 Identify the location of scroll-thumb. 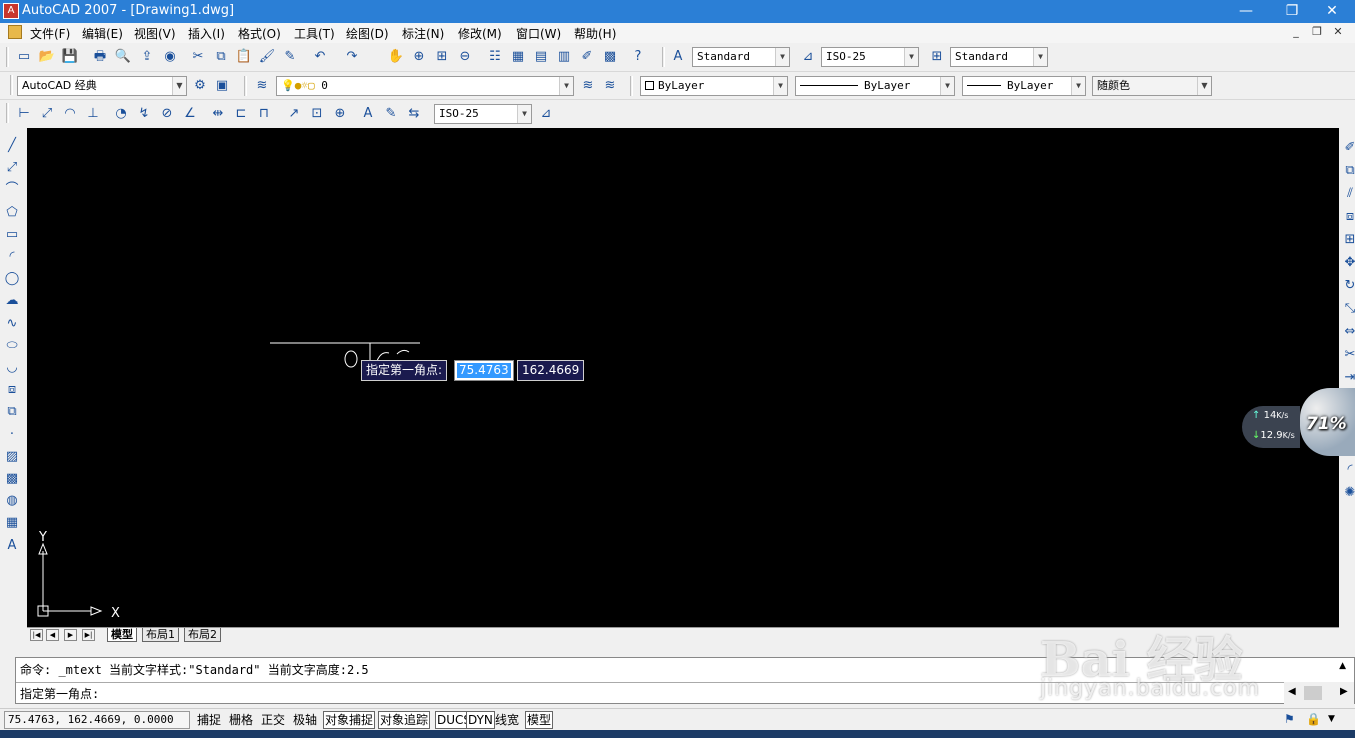
(1313, 693).